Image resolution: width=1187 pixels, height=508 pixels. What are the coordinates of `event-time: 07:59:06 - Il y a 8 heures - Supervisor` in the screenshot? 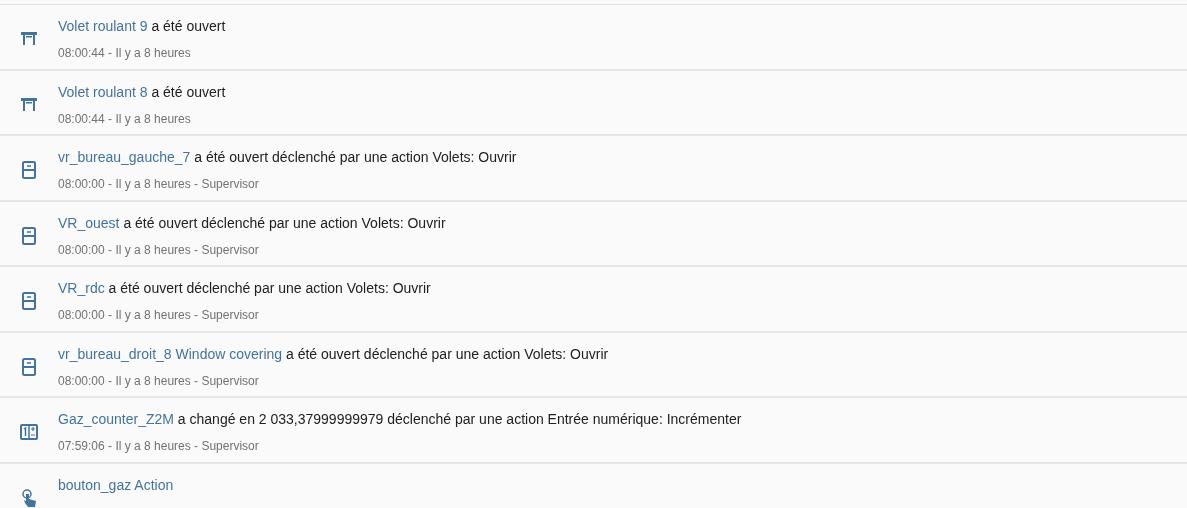 It's located at (158, 446).